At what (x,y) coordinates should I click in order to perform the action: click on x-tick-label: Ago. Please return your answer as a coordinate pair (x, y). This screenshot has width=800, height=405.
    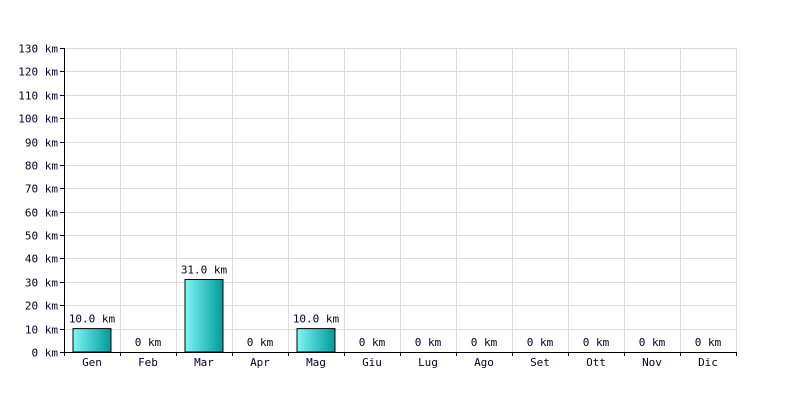
    Looking at the image, I should click on (484, 362).